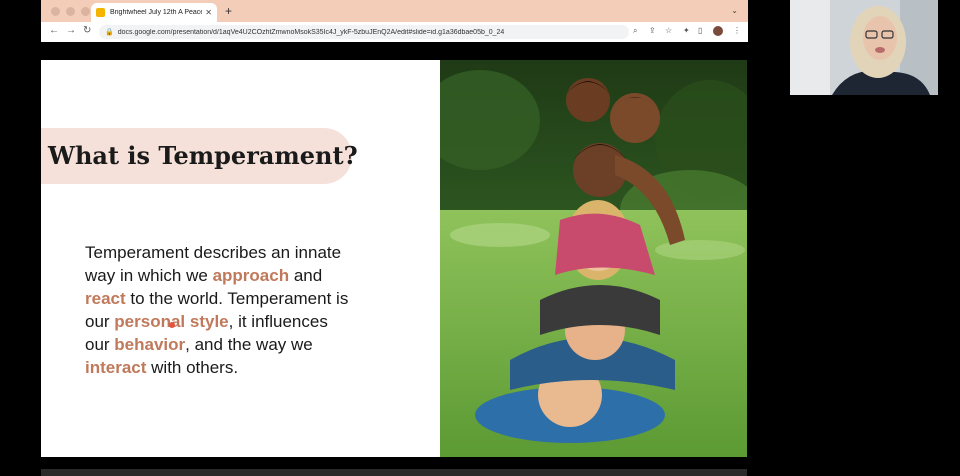  I want to click on presenter-webcam-feed, so click(864, 47).